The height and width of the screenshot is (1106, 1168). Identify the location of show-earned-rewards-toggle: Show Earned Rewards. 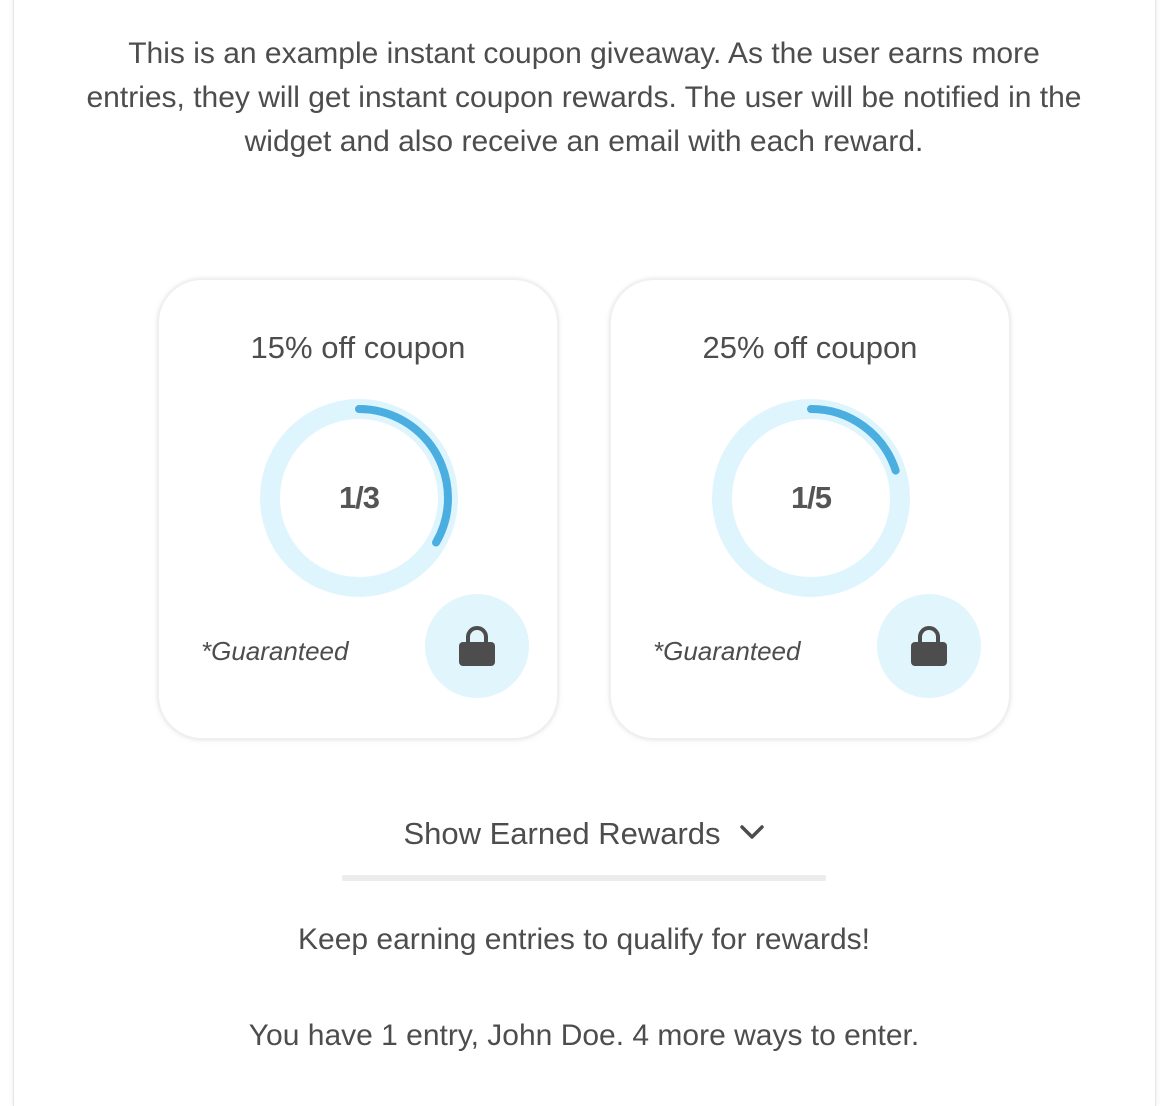
(584, 834).